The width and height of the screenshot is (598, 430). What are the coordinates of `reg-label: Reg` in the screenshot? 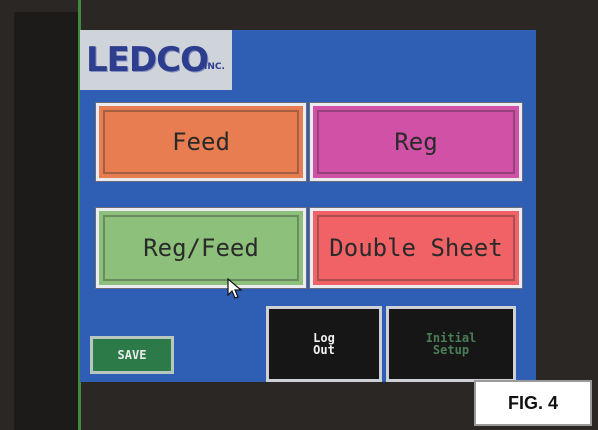 It's located at (416, 142).